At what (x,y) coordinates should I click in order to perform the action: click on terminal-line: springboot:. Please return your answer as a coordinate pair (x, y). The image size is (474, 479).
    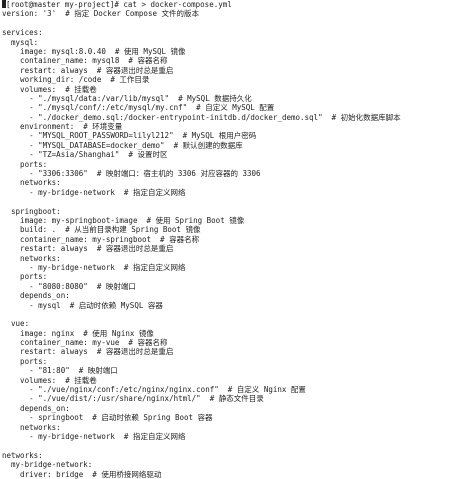
    Looking at the image, I should click on (31, 211).